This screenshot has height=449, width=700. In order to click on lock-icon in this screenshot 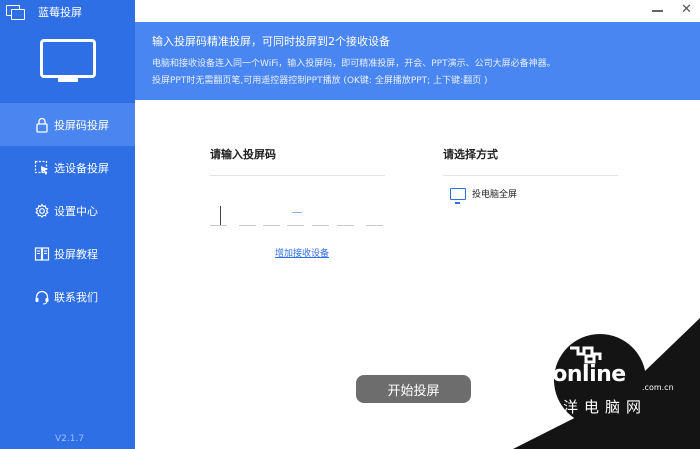, I will do `click(42, 125)`.